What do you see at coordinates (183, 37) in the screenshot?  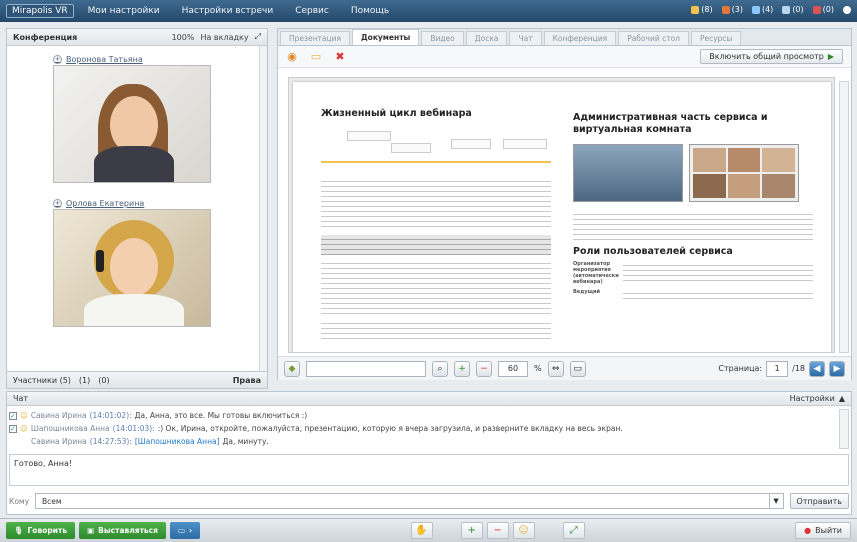 I see `zoom-value: 100%` at bounding box center [183, 37].